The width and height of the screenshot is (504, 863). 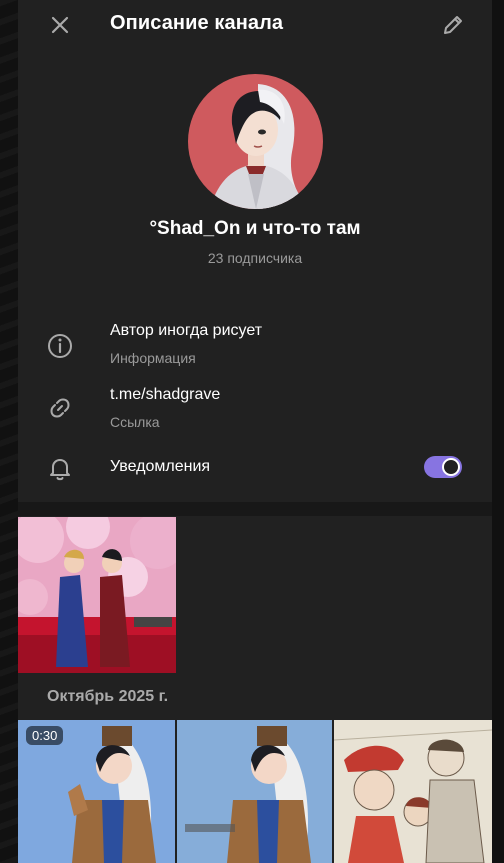 I want to click on bell-icon, so click(x=60, y=468).